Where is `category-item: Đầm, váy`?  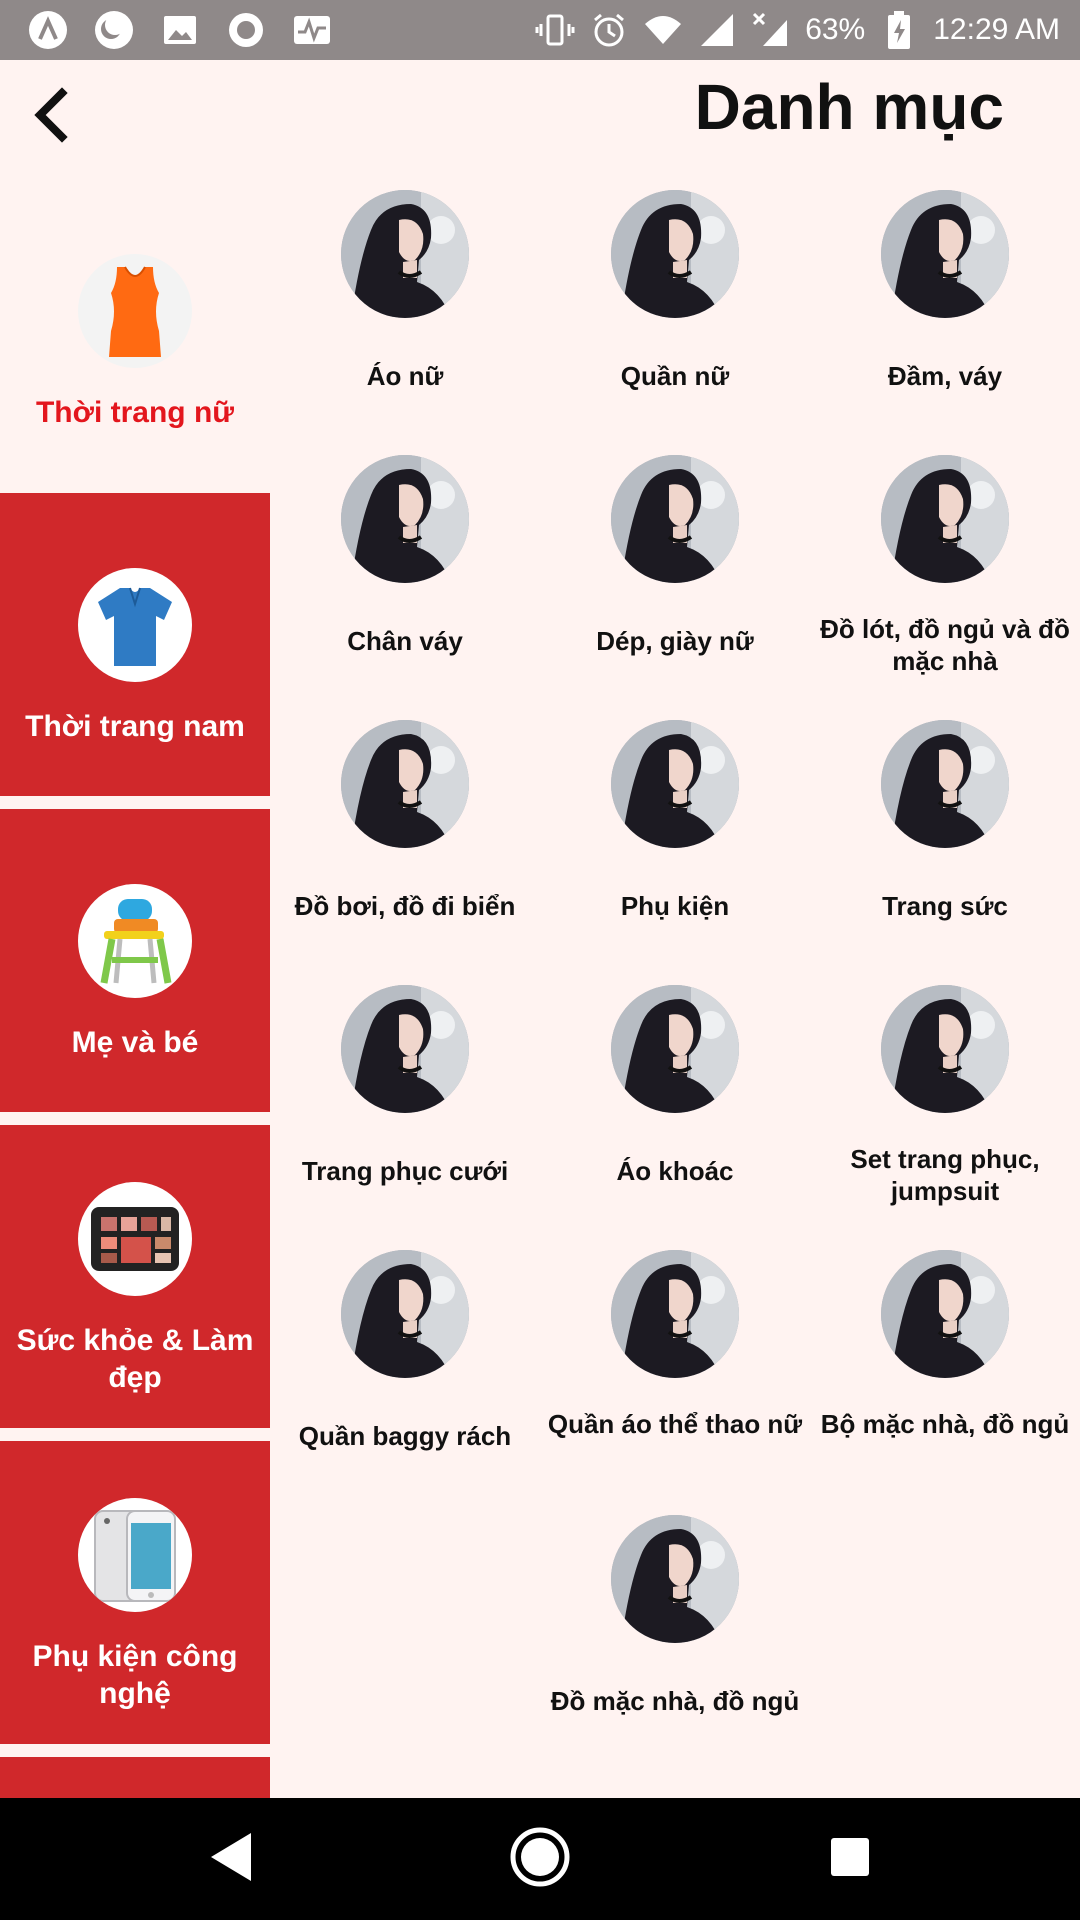 category-item: Đầm, váy is located at coordinates (945, 302).